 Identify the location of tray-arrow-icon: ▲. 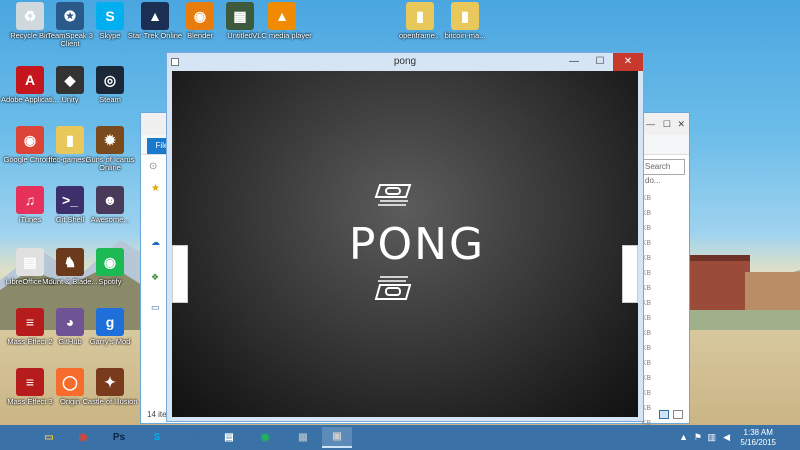
(683, 437).